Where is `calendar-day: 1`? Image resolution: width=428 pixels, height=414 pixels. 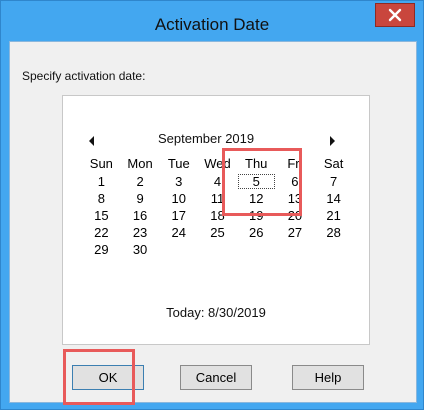
calendar-day: 1 is located at coordinates (101, 181).